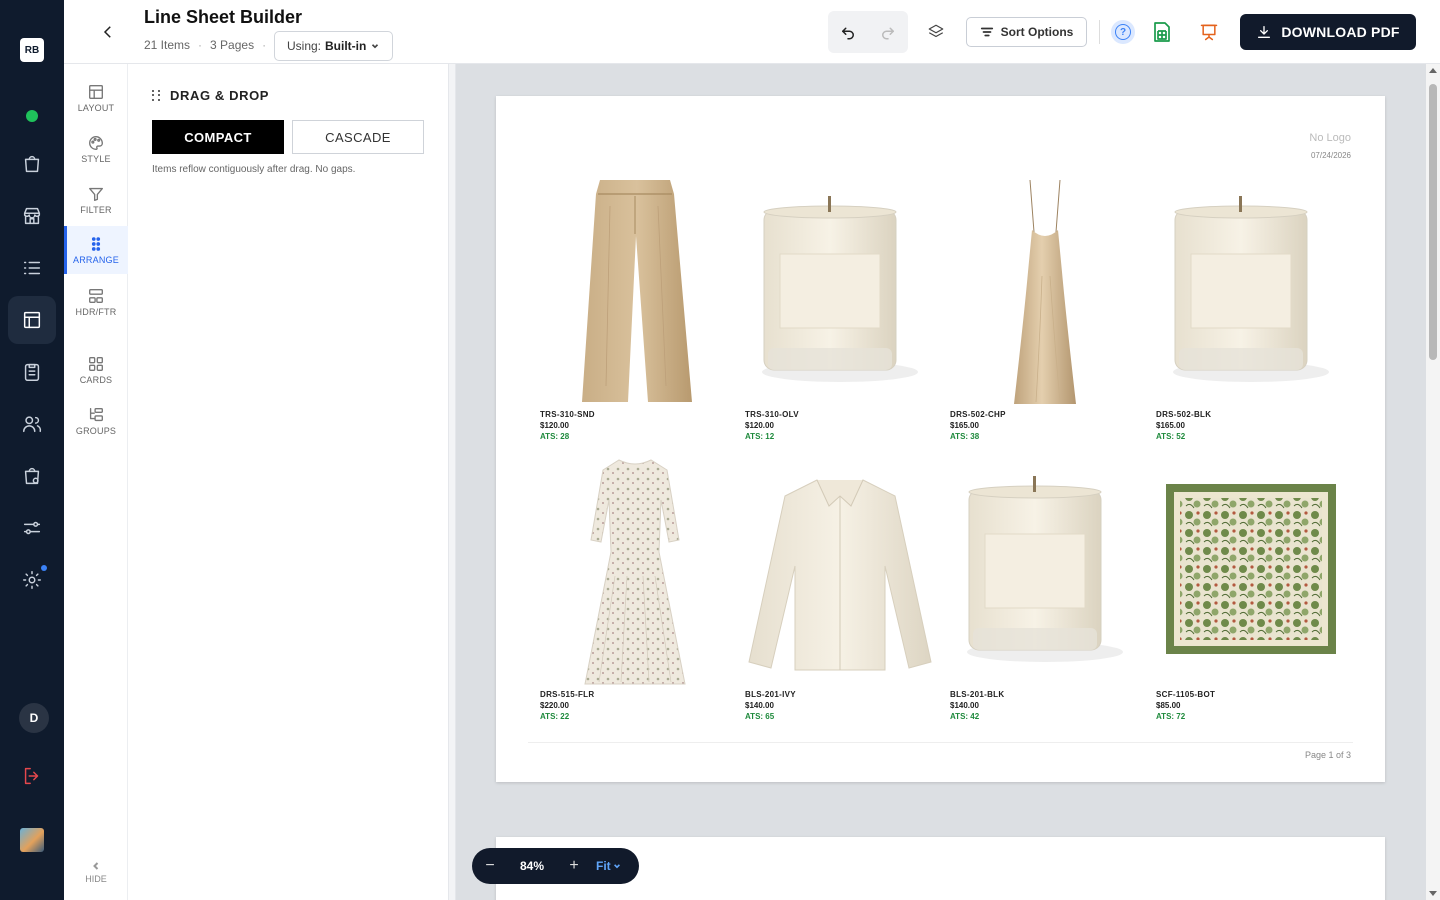  What do you see at coordinates (978, 414) in the screenshot?
I see `product-sku: DRS-502-CHP` at bounding box center [978, 414].